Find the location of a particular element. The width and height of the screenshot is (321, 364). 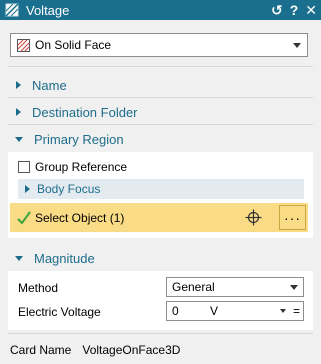

help-icon: ? is located at coordinates (294, 10).